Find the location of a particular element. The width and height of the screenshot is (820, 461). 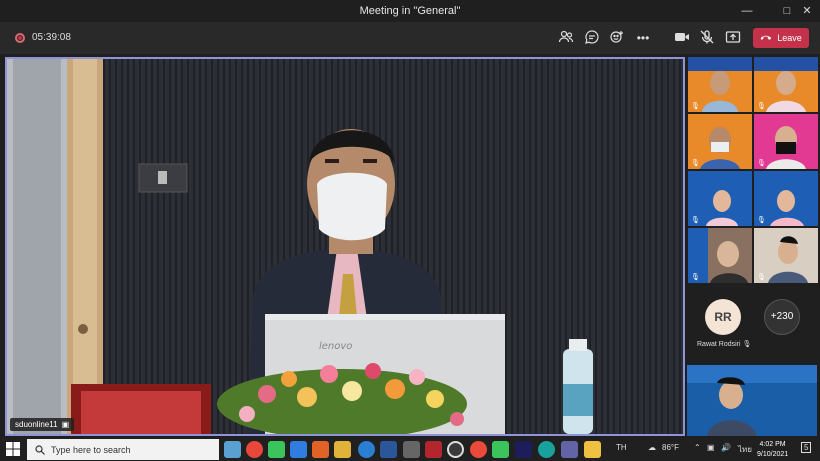

self-video-feed is located at coordinates (752, 400).